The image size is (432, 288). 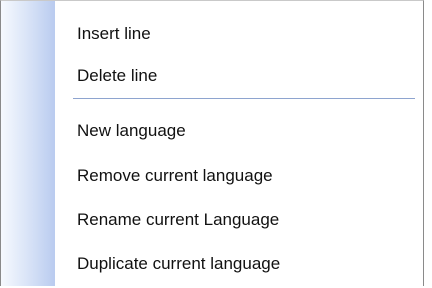 What do you see at coordinates (244, 98) in the screenshot?
I see `menu-separator` at bounding box center [244, 98].